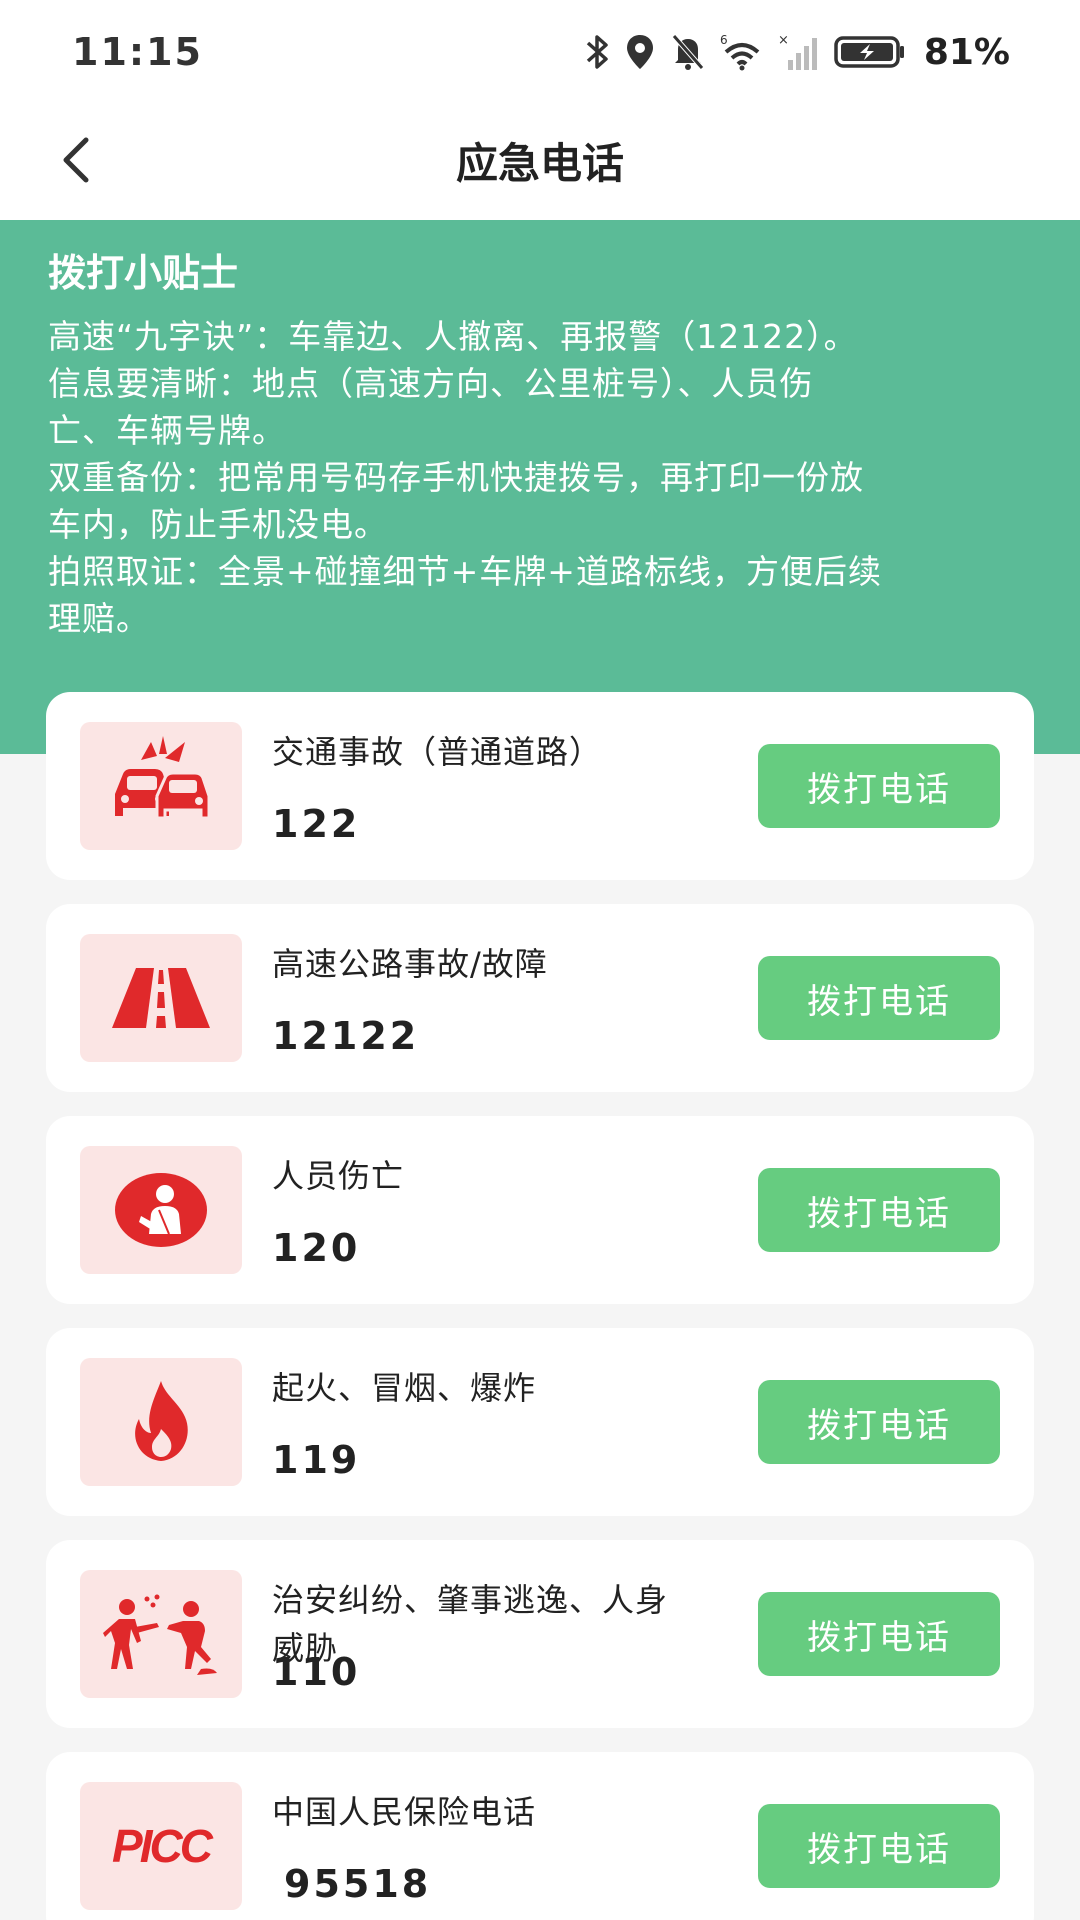 Image resolution: width=1080 pixels, height=1920 pixels. What do you see at coordinates (540, 1422) in the screenshot?
I see `contact-card-fire: 起火、冒烟、爆炸 119 拨打电话` at bounding box center [540, 1422].